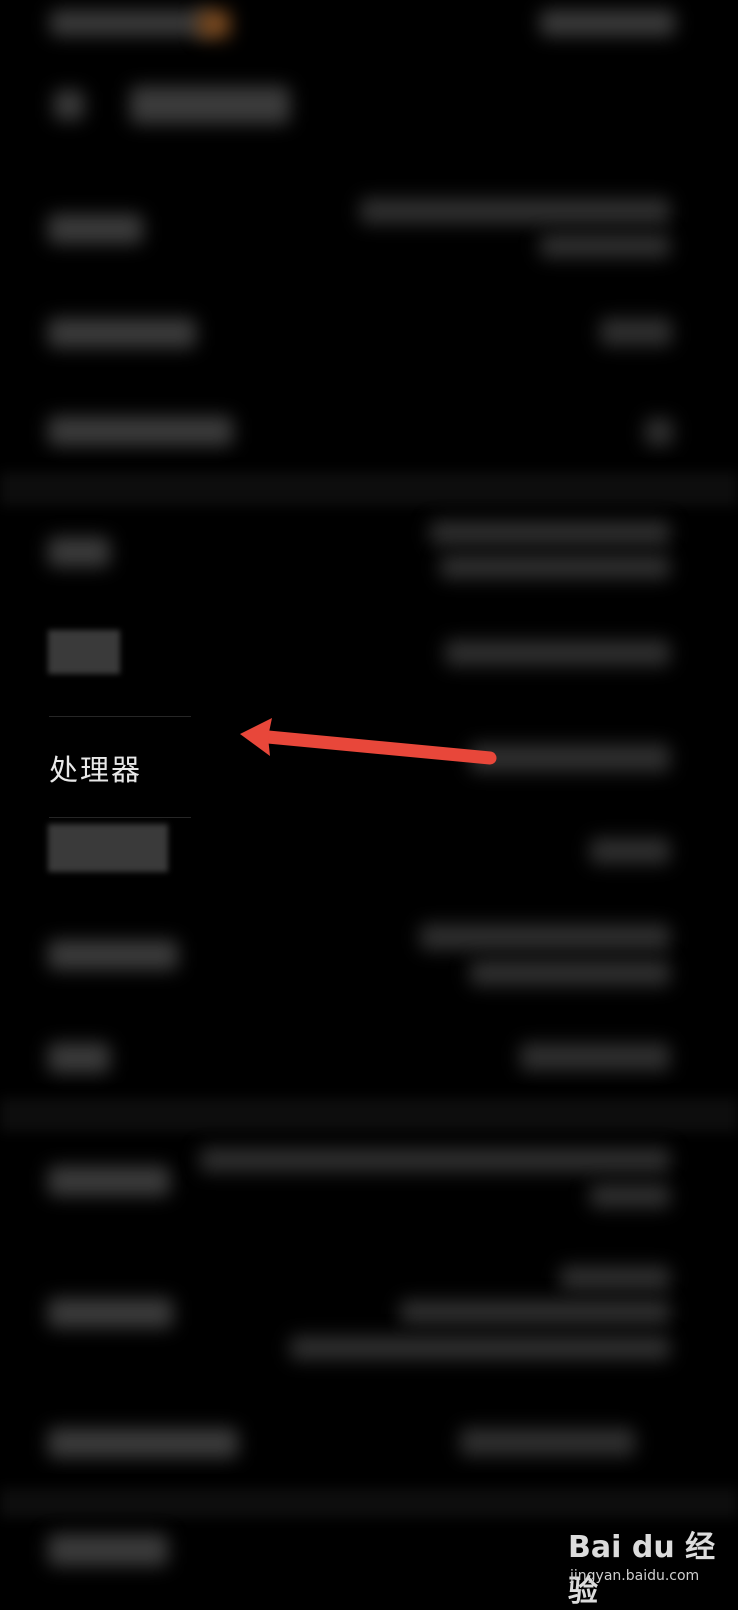  Describe the element at coordinates (368, 741) in the screenshot. I see `arrow-left-icon` at that location.